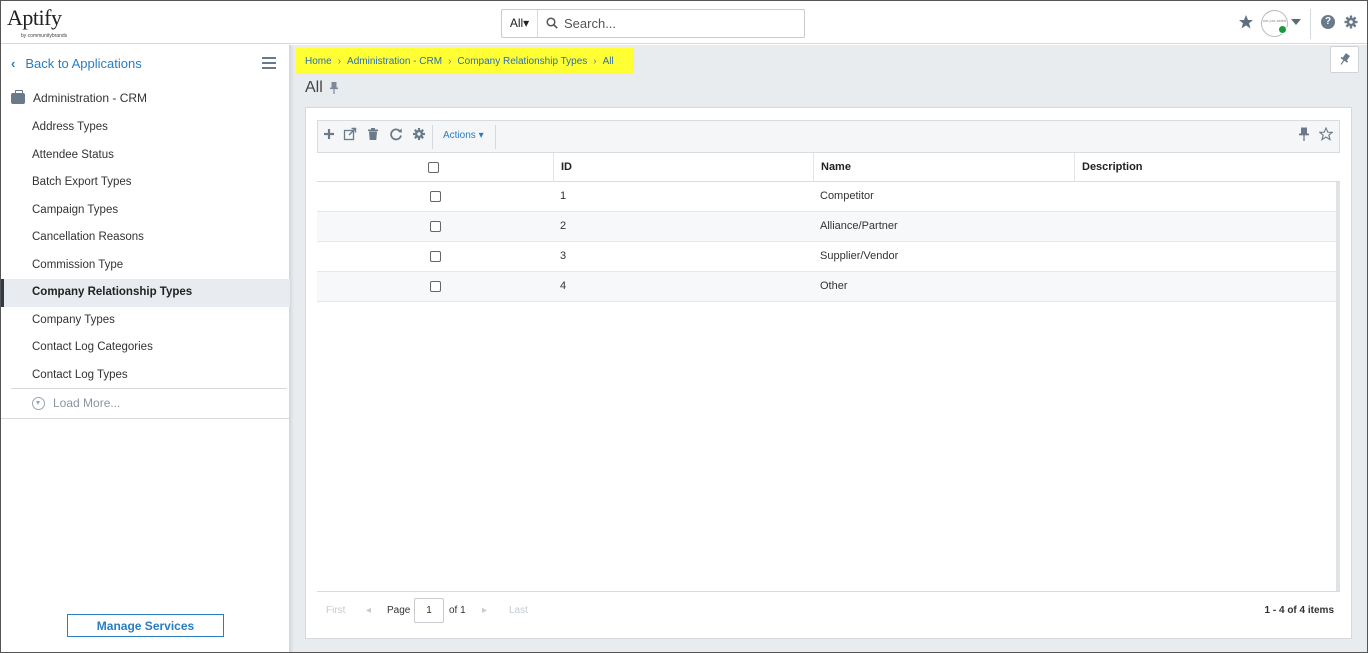  What do you see at coordinates (859, 226) in the screenshot?
I see `cell-name: Alliance/Partner` at bounding box center [859, 226].